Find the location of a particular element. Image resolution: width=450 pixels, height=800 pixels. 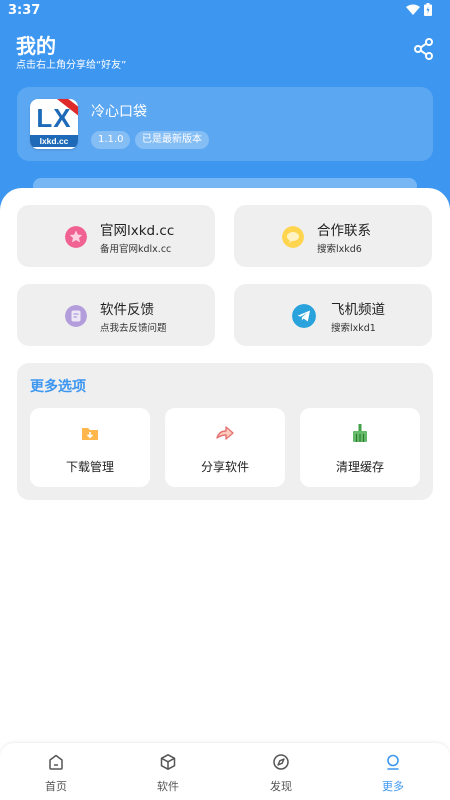

card-title: 软件反馈 is located at coordinates (127, 310).